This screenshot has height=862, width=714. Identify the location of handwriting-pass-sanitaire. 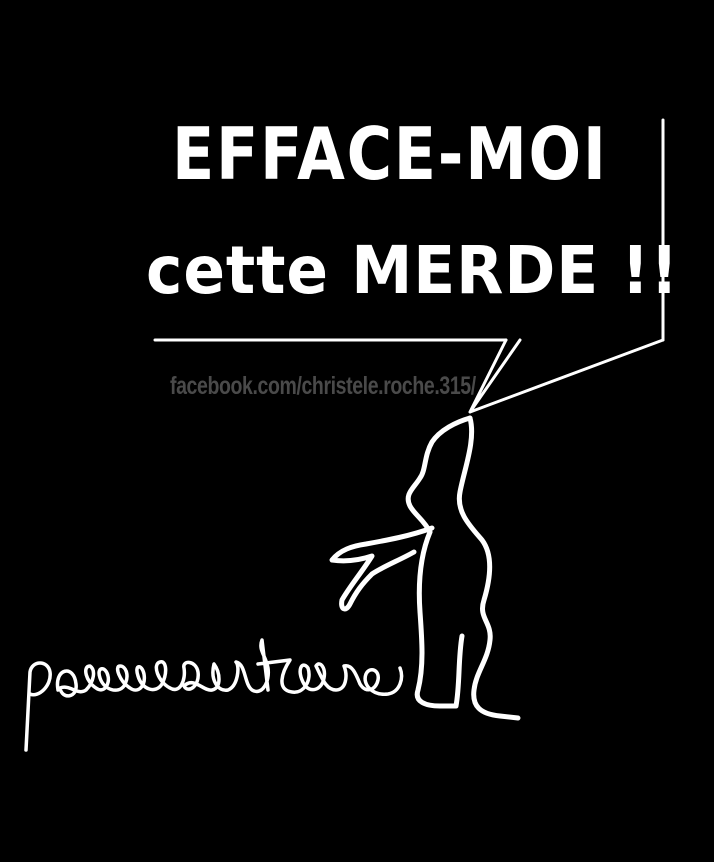
(214, 695).